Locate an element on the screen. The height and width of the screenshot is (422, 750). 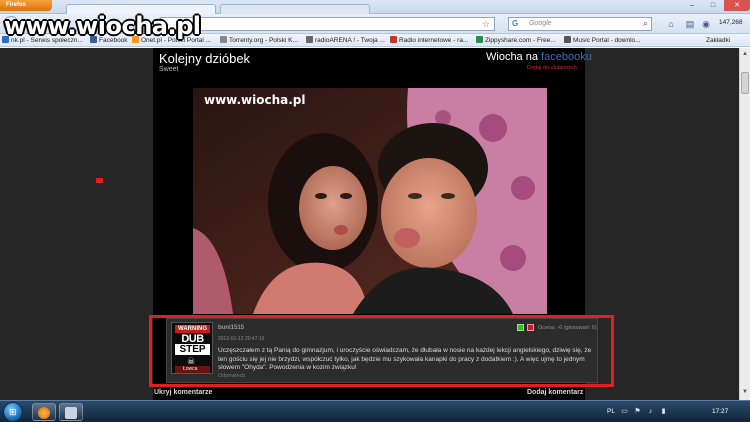
facebook-word: facebooku is located at coordinates (566, 57).